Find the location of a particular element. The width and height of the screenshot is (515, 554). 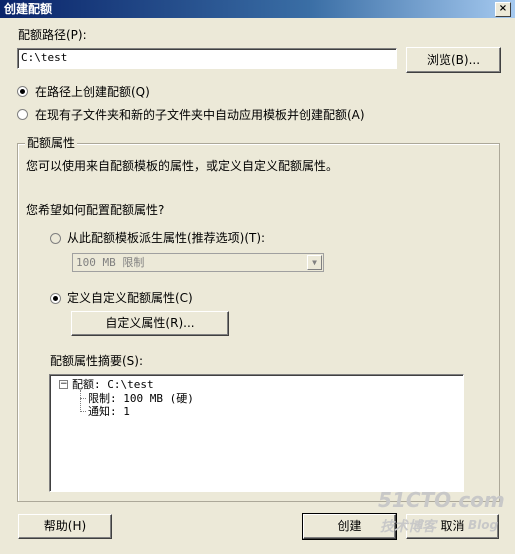

quota-path-input: C:\test is located at coordinates (207, 58).